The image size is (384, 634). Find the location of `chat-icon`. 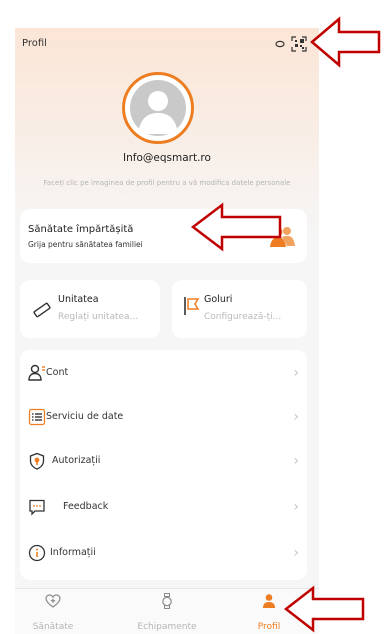

chat-icon is located at coordinates (37, 507).